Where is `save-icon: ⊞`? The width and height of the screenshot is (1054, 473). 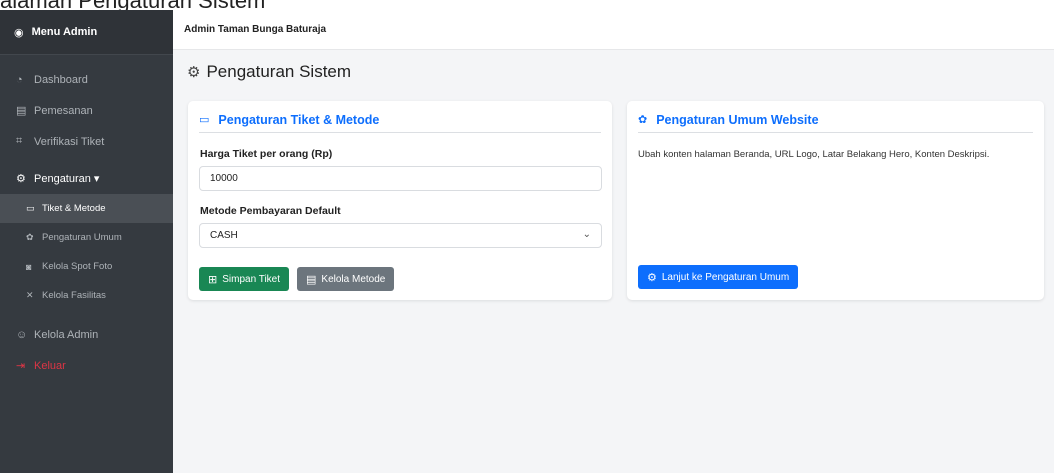 save-icon: ⊞ is located at coordinates (213, 279).